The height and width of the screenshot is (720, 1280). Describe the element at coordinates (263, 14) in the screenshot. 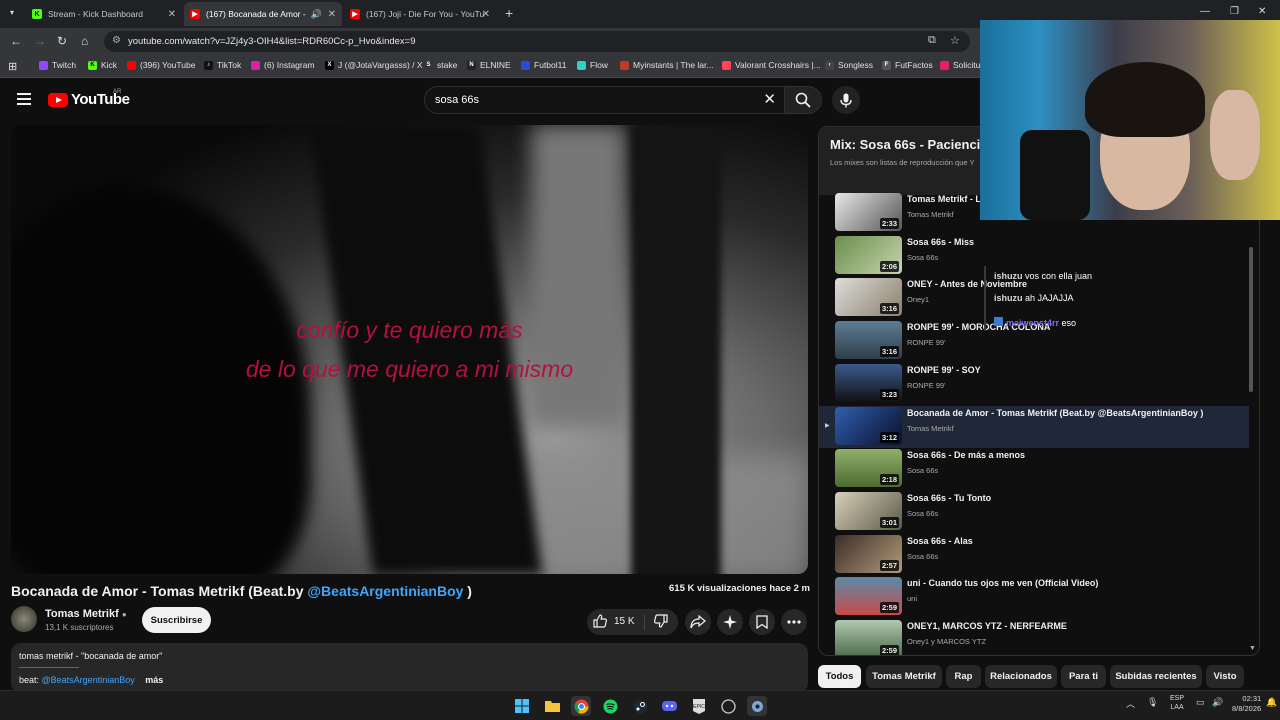

I see `tab-bocanada: ▶ (167) Bocanada de Amor - 🔊 ✕` at that location.